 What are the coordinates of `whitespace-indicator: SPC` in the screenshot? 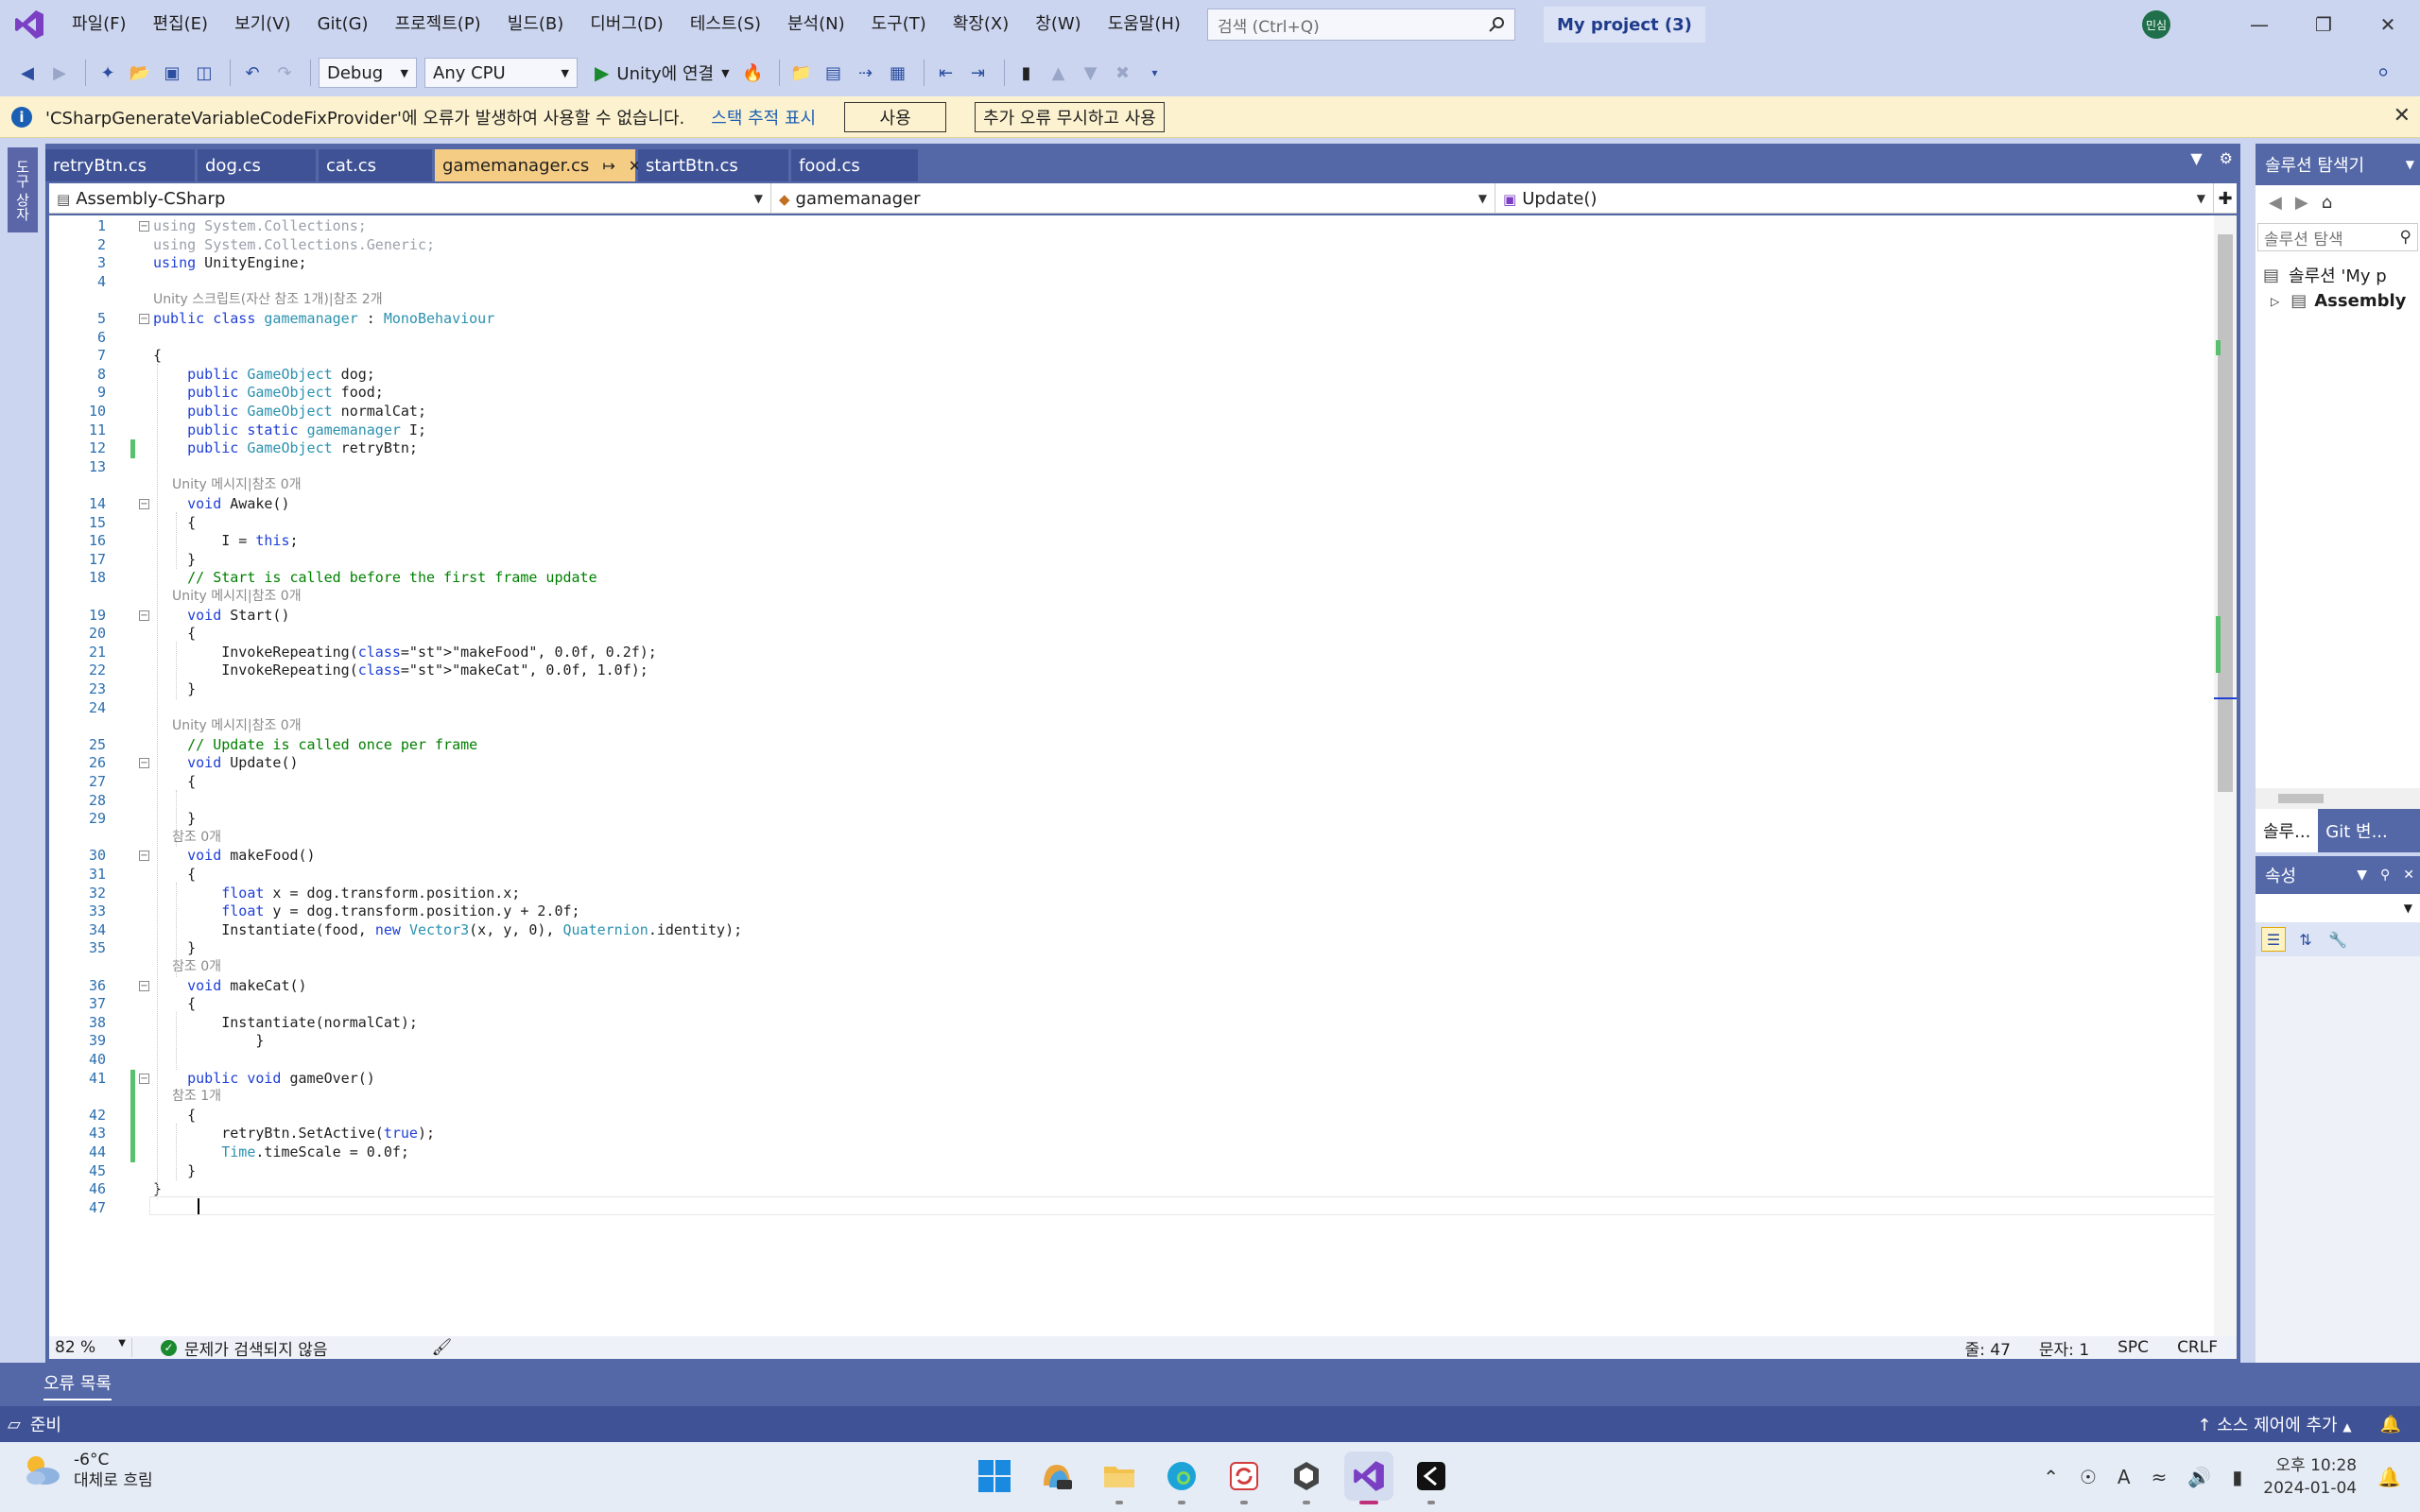 It's located at (2133, 1347).